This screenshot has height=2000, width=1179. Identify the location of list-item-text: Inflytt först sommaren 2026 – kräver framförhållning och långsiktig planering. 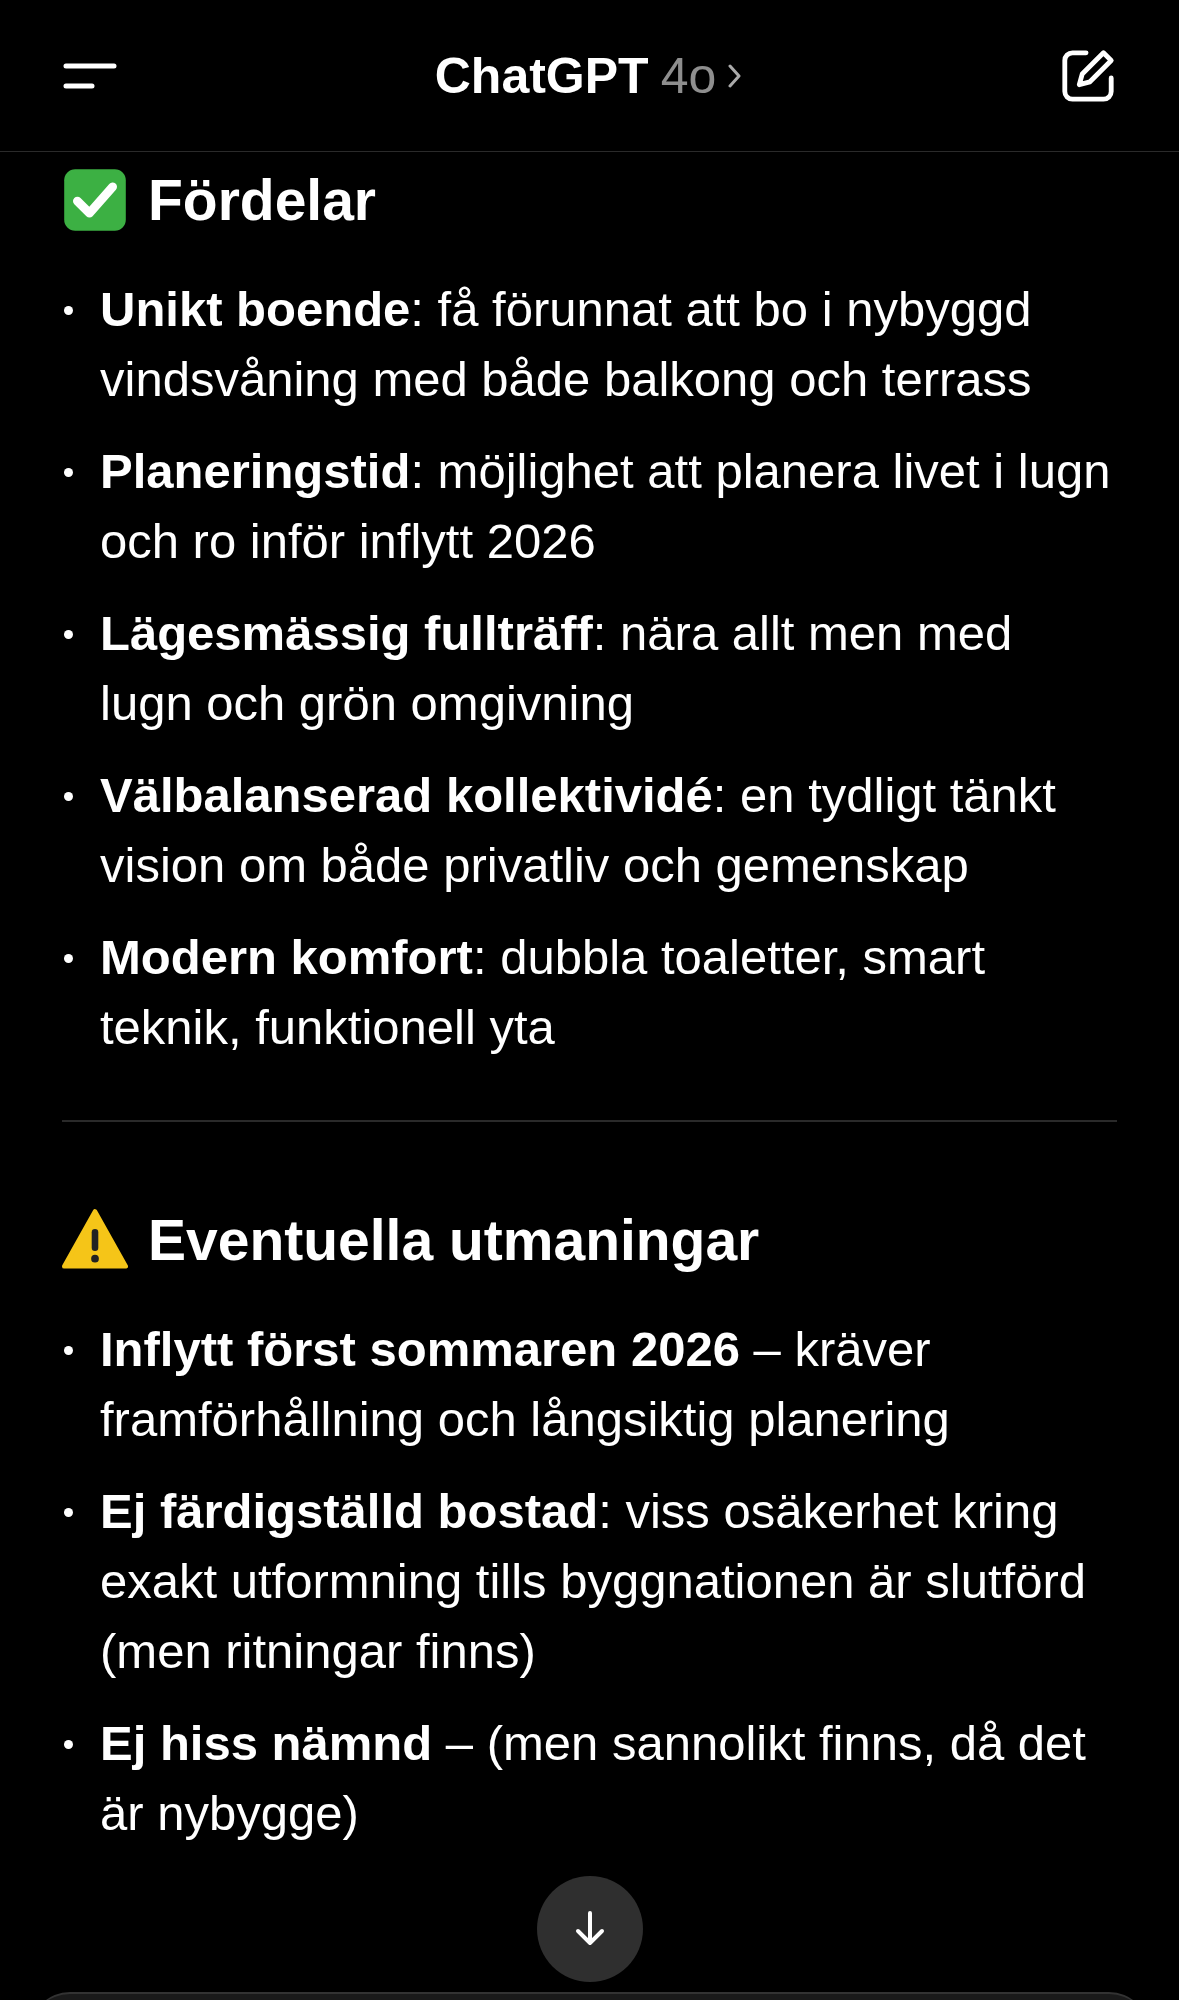
(525, 1384).